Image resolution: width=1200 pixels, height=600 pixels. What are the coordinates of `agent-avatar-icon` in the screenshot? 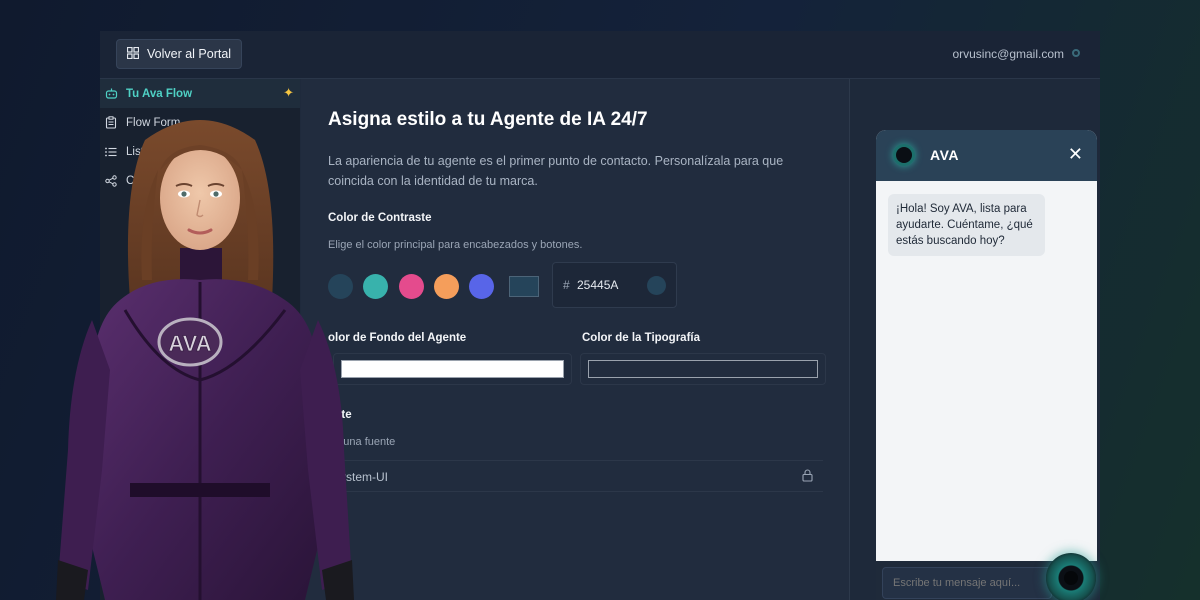 It's located at (904, 155).